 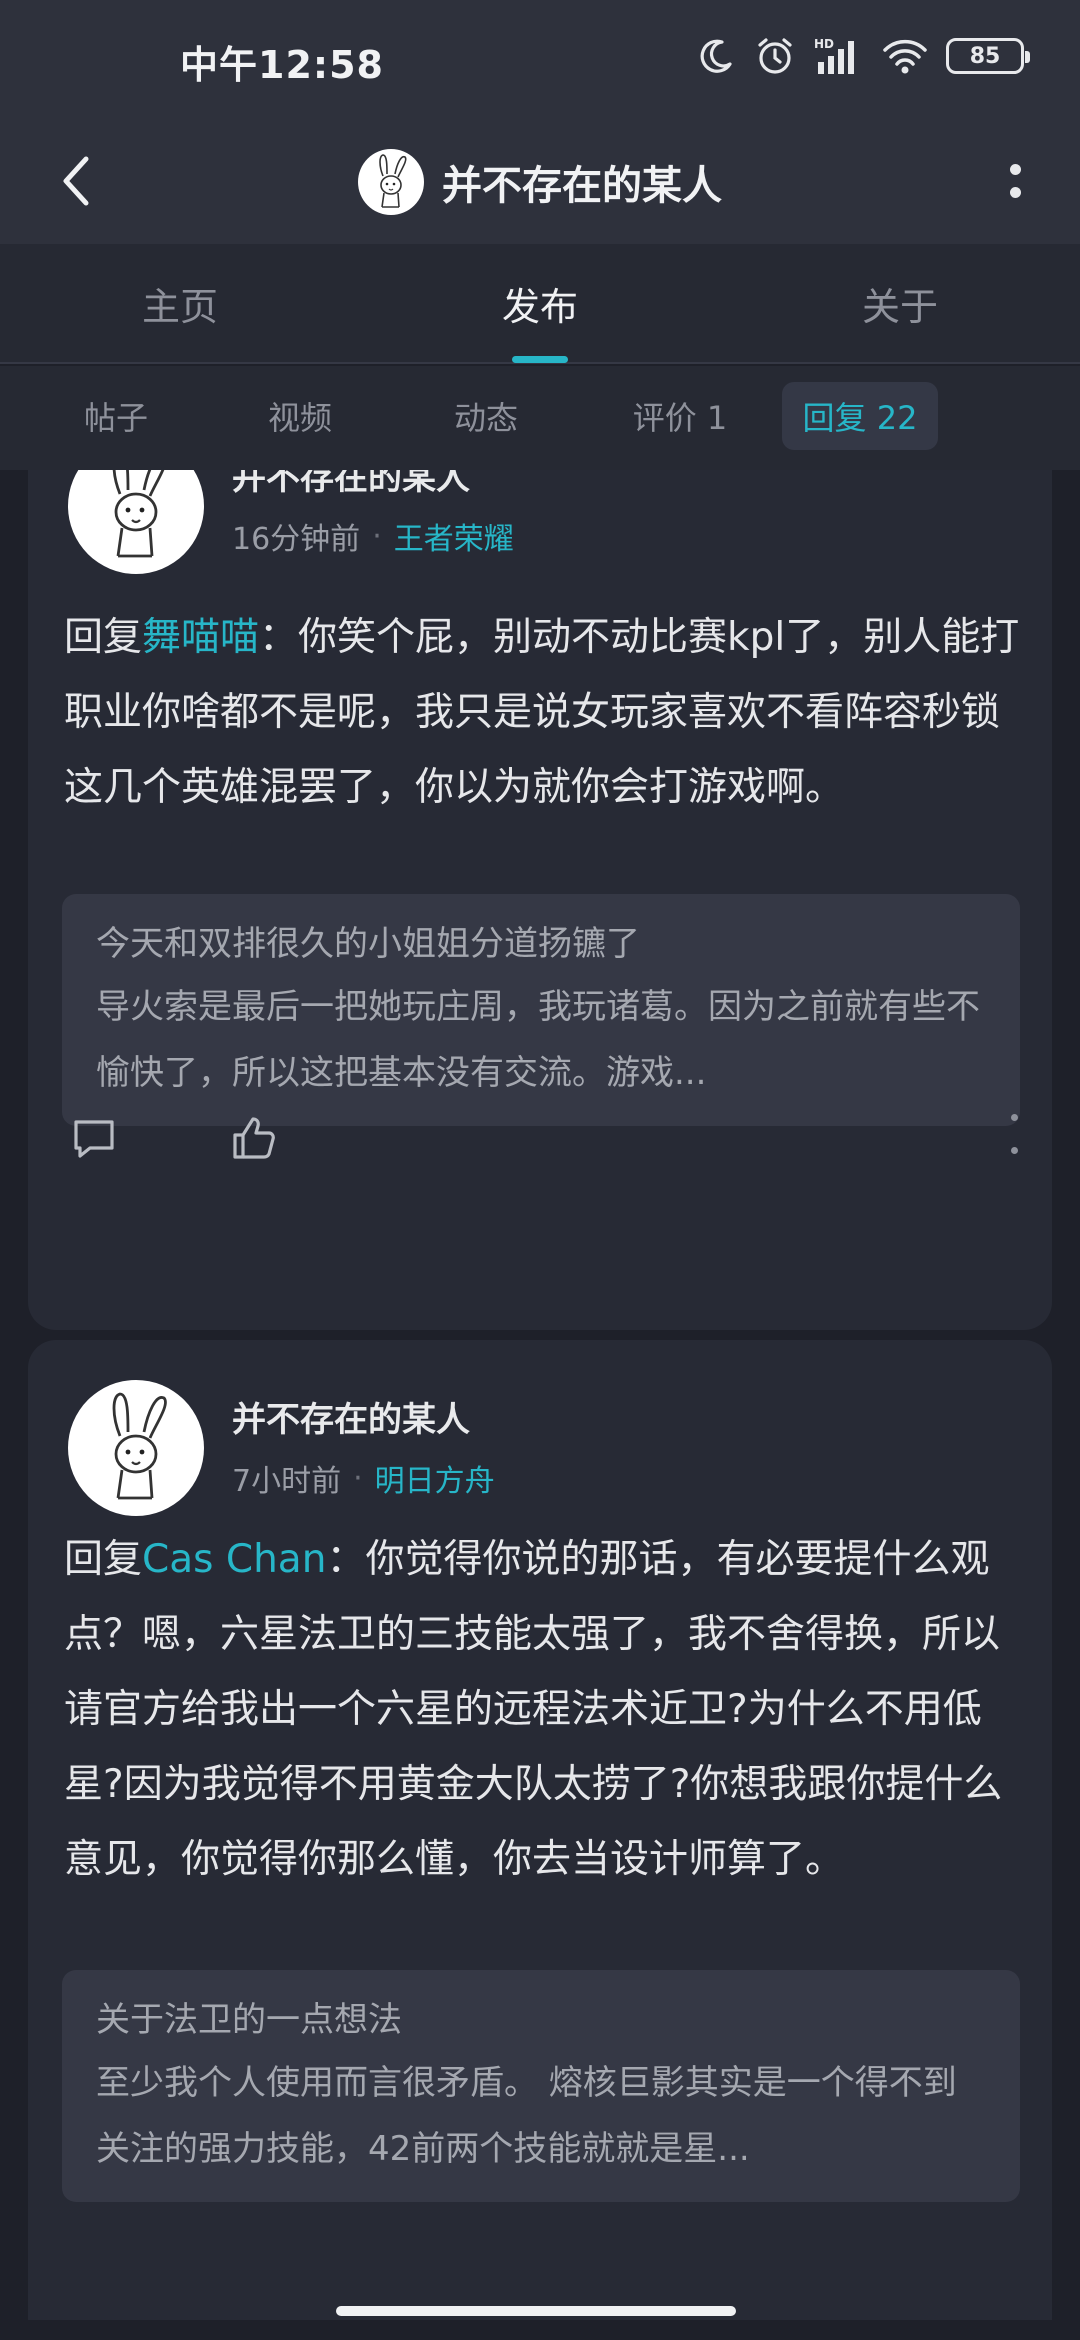 I want to click on post-author: 并不存在的某人 7小时前 · 明日方舟, so click(x=538, y=1450).